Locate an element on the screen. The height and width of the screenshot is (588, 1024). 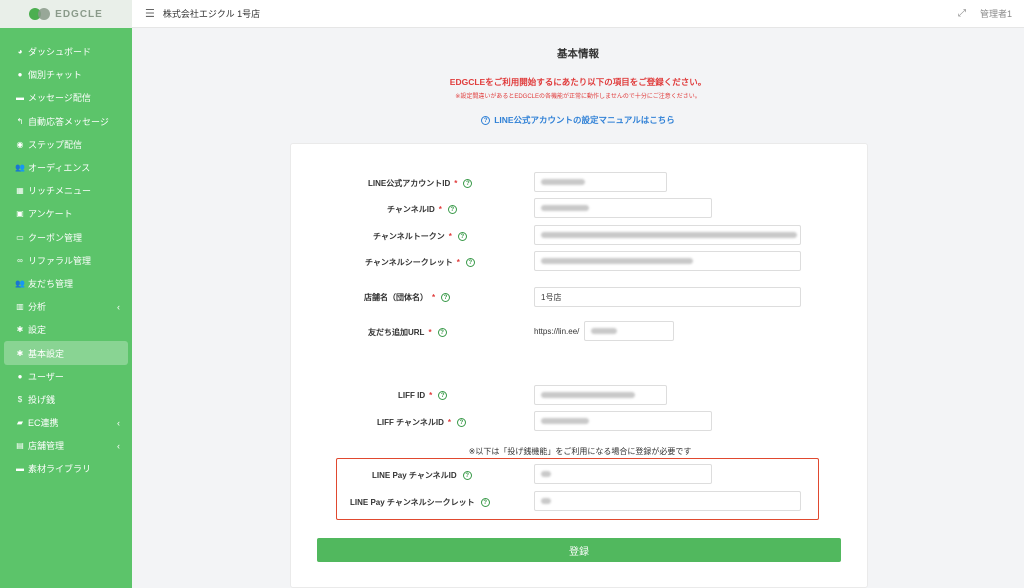
user-menu: 管理者1 is located at coordinates (996, 13).